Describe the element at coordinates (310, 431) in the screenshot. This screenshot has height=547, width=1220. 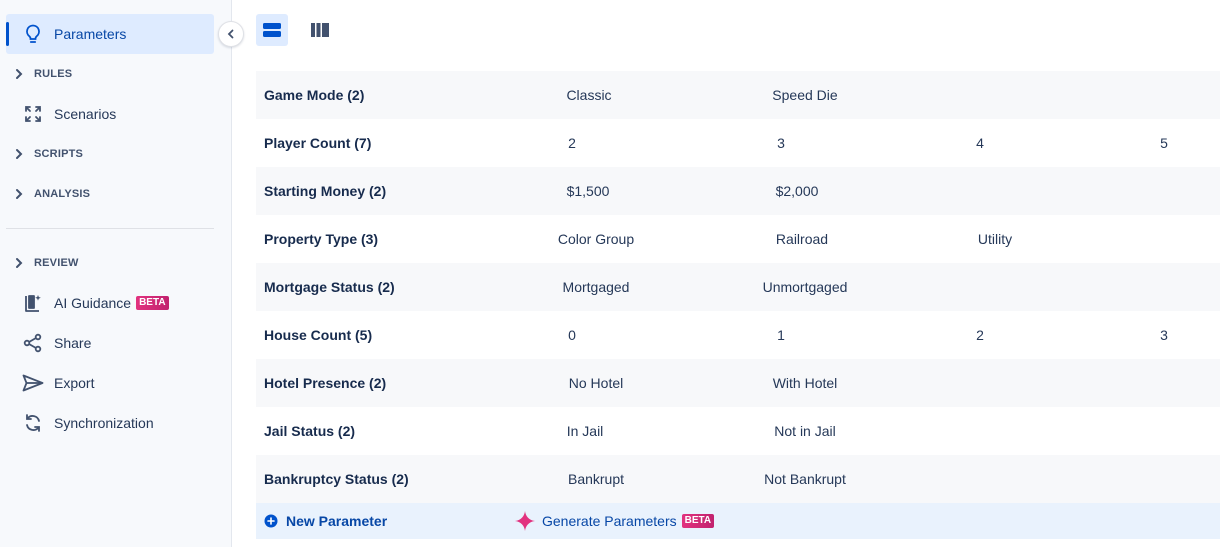
I see `parameter-name: Jail Status (2)` at that location.